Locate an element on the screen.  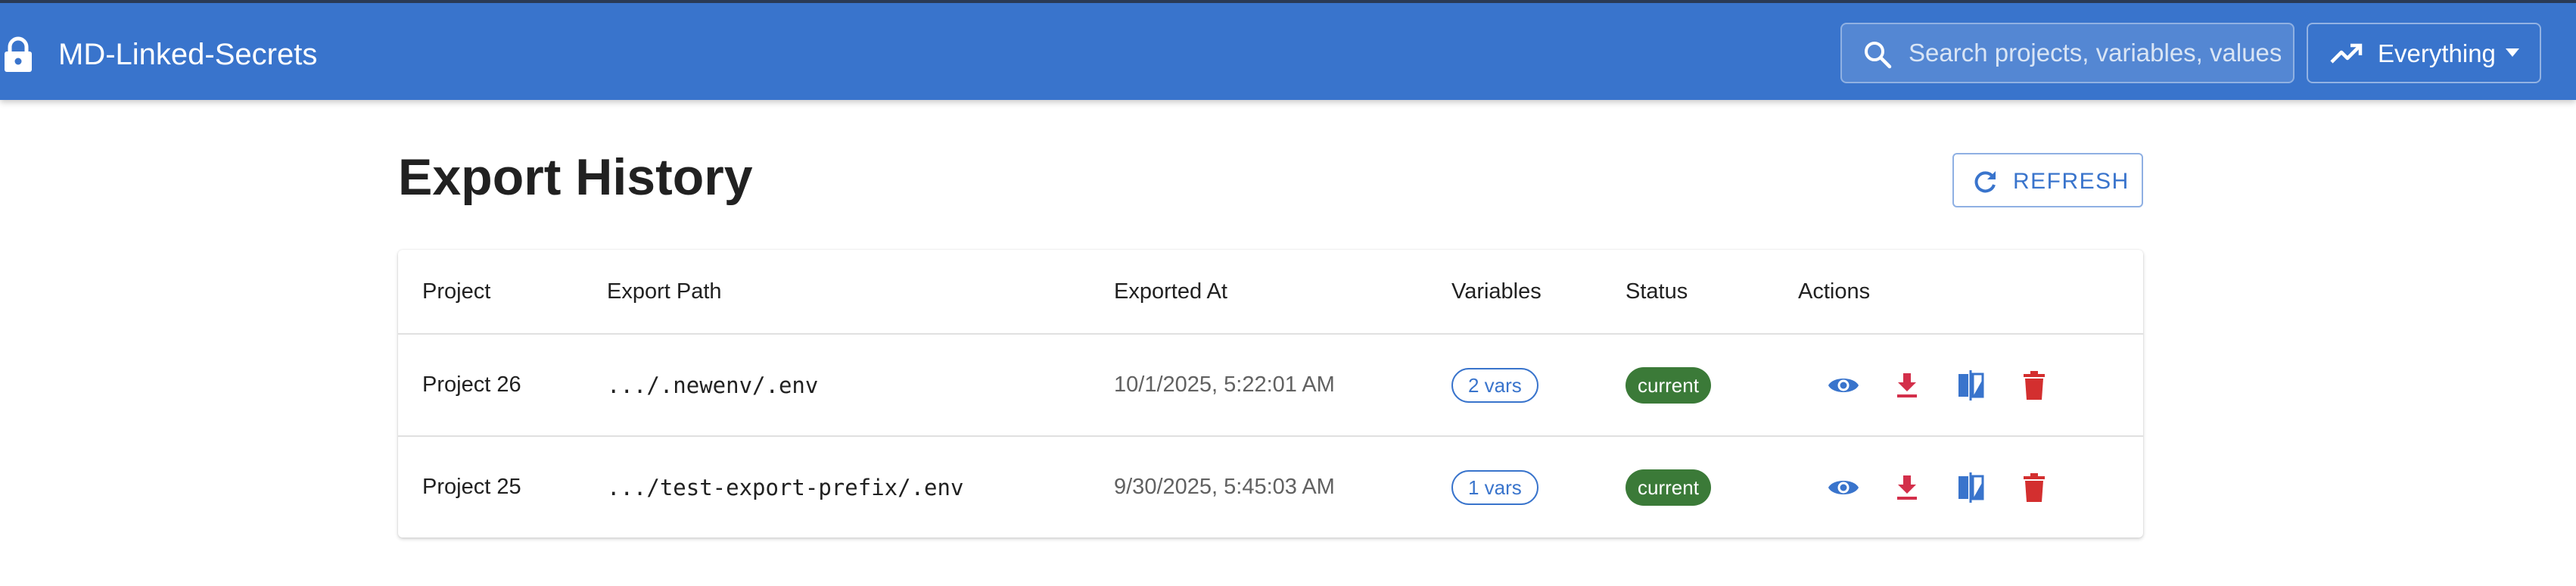
refresh-button: REFRESH is located at coordinates (2047, 180).